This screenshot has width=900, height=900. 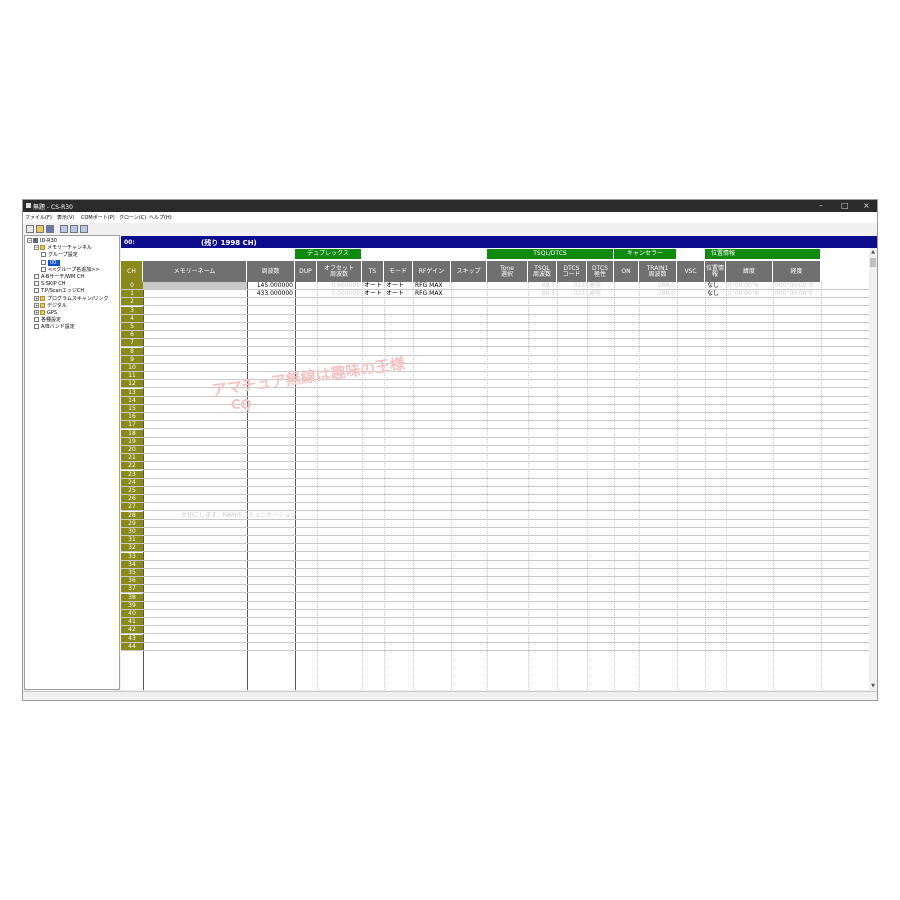 I want to click on column-header-latitude: 緯度, so click(x=749, y=271).